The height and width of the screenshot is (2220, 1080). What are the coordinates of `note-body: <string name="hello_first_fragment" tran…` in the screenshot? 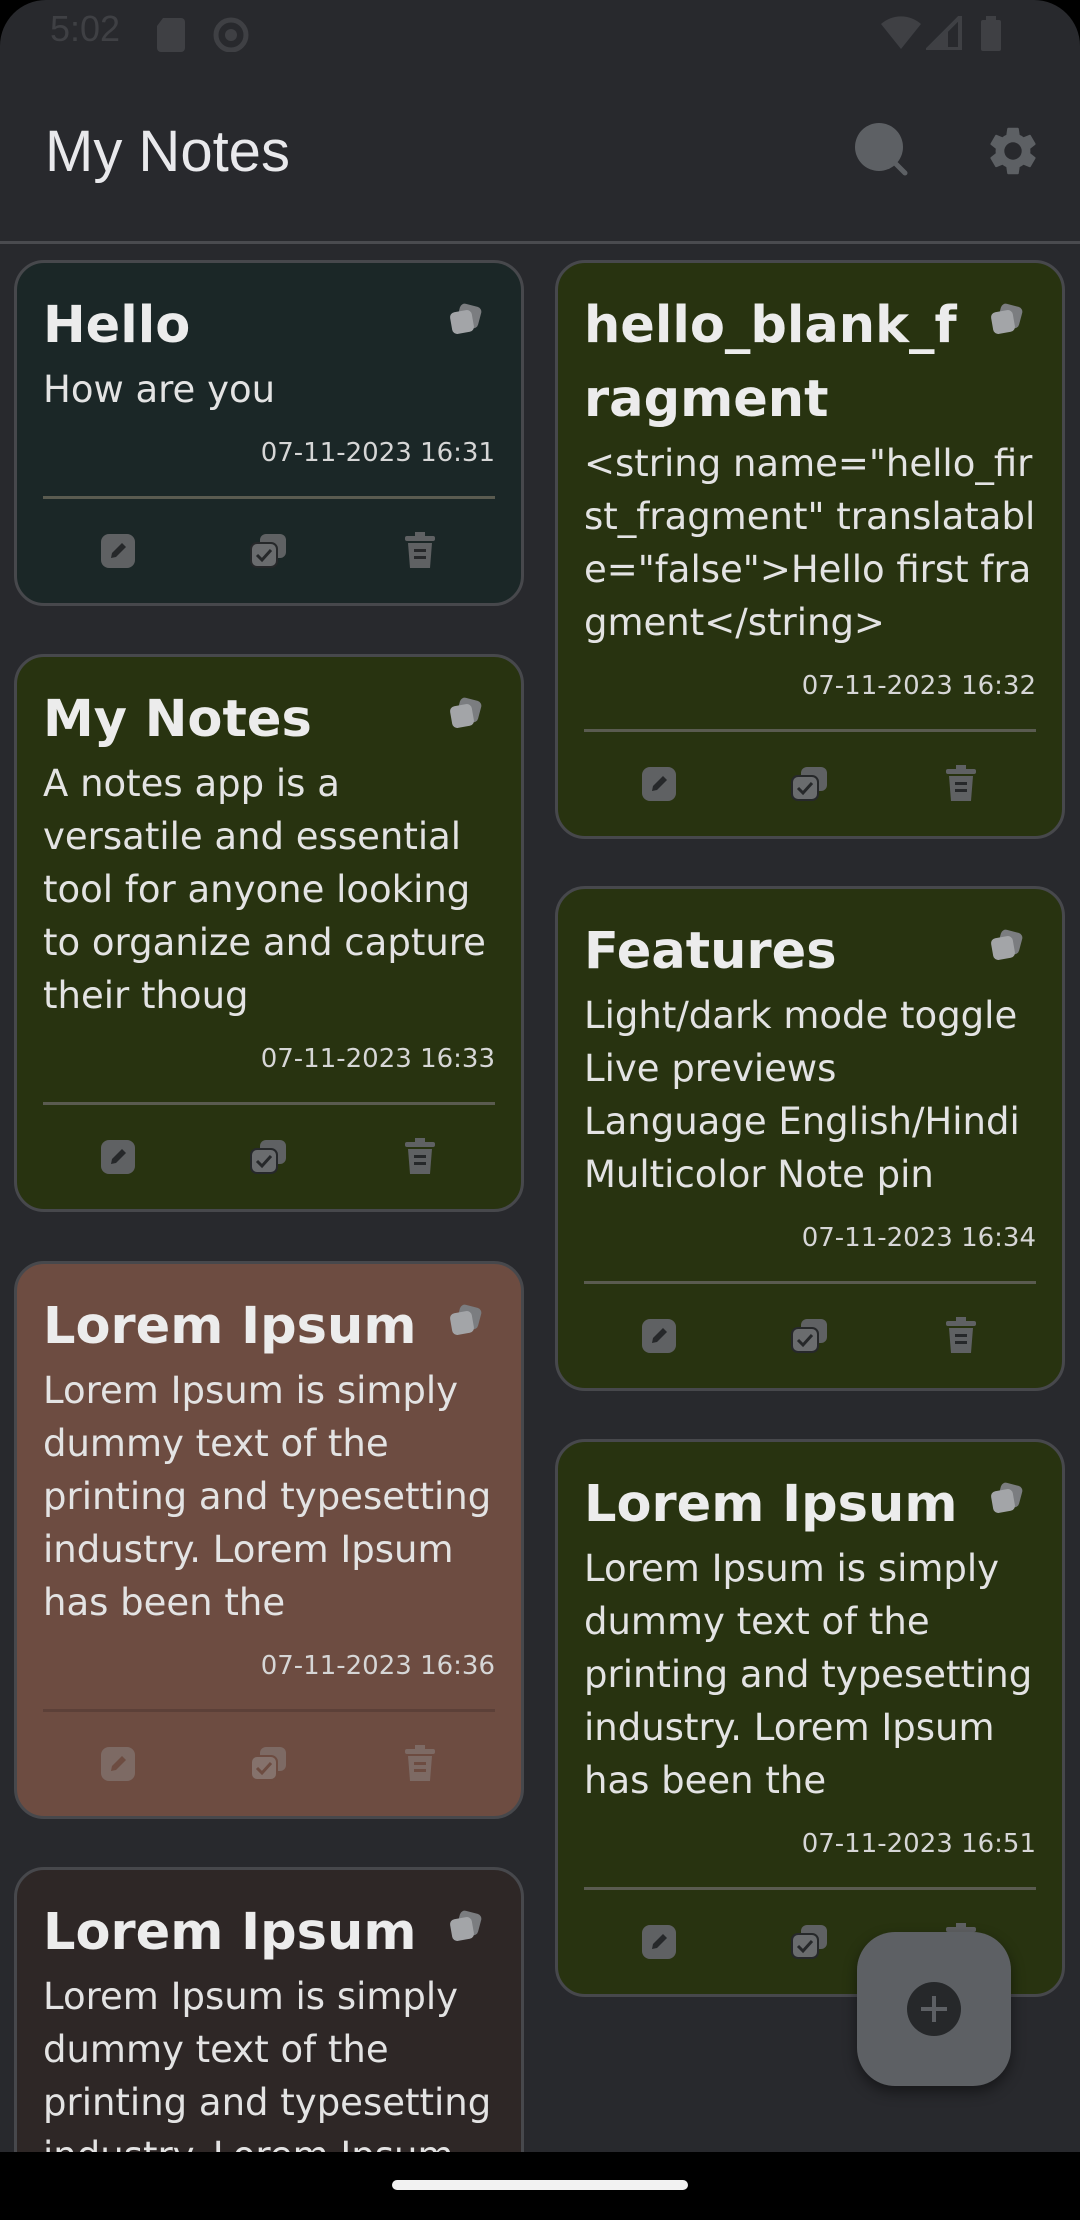 It's located at (810, 543).